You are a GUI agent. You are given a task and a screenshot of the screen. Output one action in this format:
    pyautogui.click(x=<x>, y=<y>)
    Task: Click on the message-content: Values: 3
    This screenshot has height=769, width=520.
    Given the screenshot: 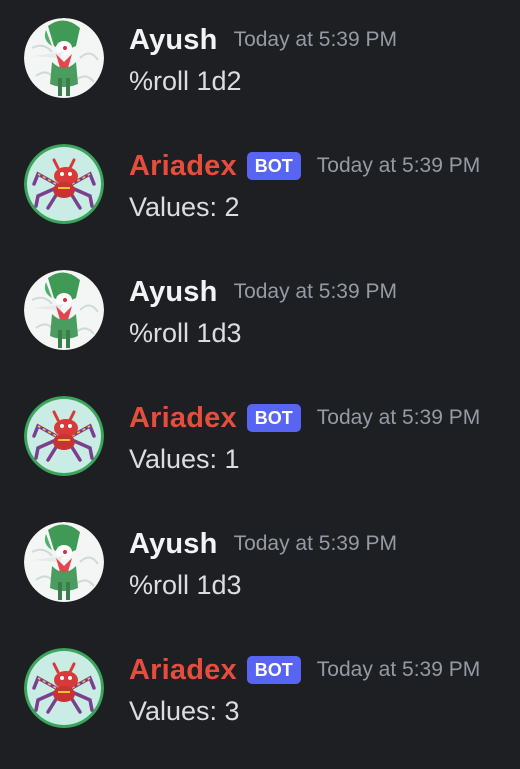 What is the action you would take?
    pyautogui.click(x=184, y=711)
    